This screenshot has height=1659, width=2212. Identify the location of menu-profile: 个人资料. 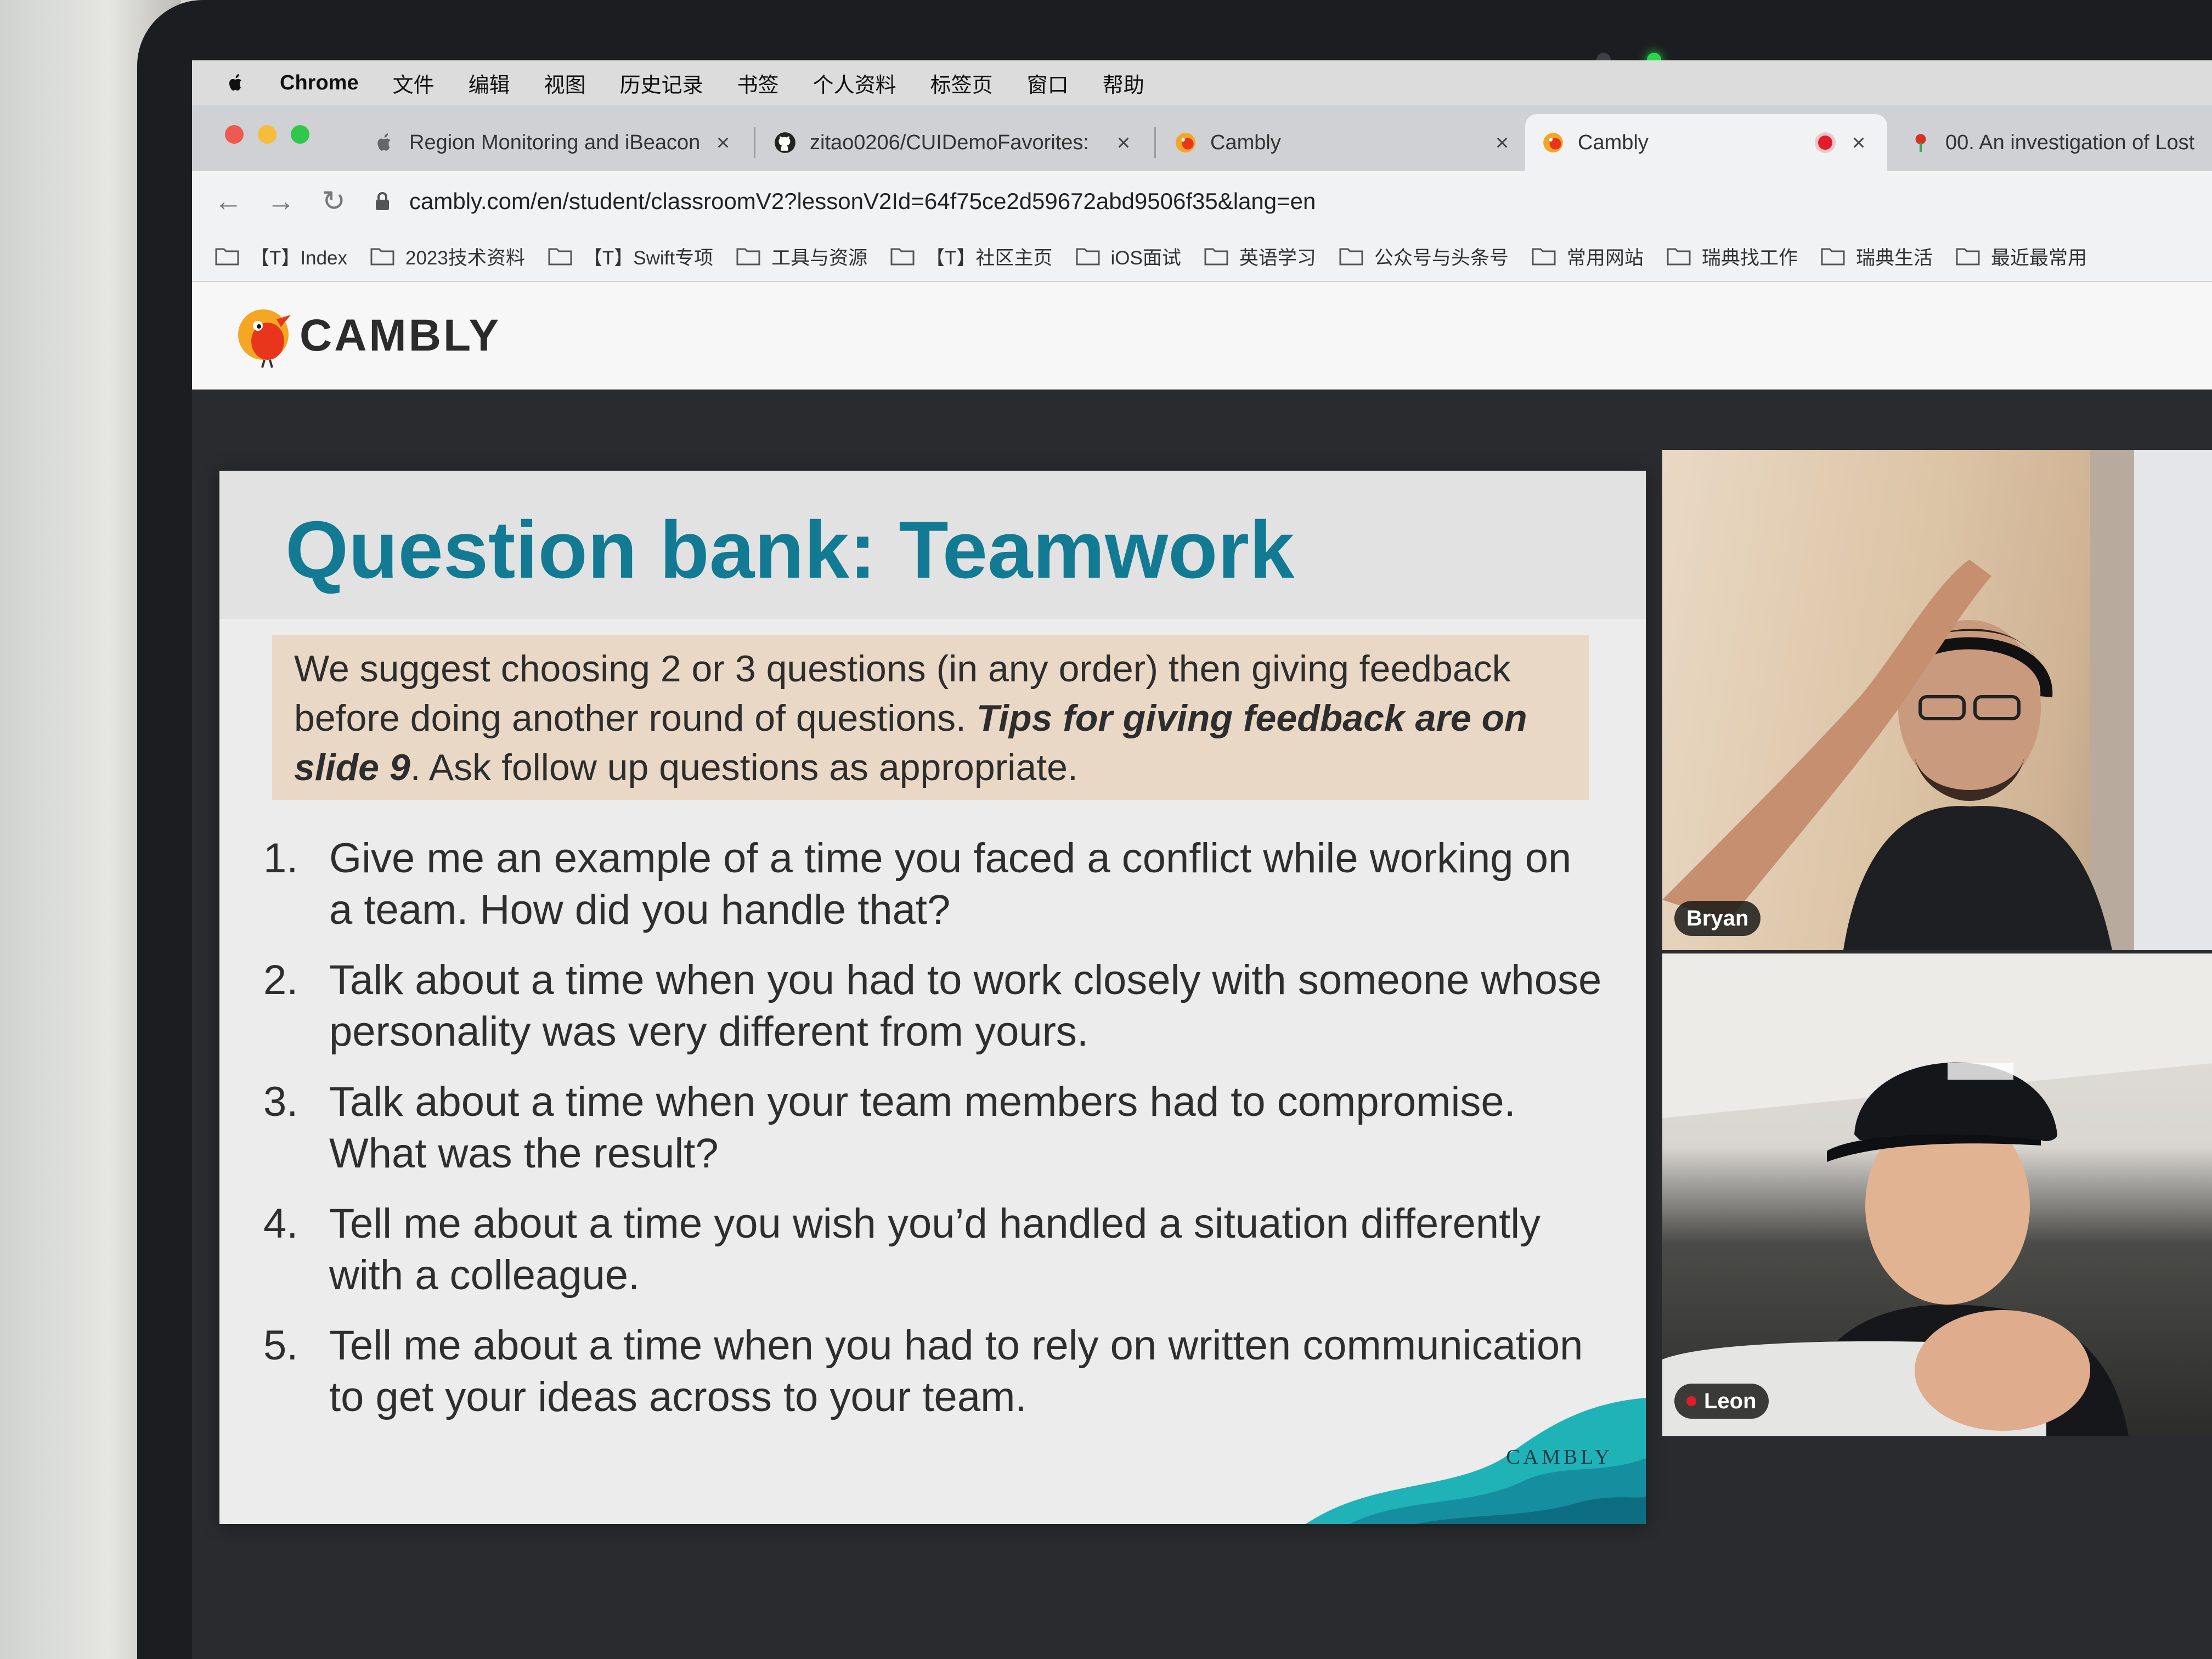
(854, 83).